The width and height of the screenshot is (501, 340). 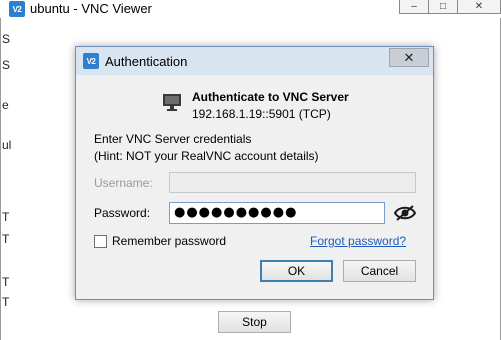 I want to click on username-label: Username:, so click(x=123, y=183).